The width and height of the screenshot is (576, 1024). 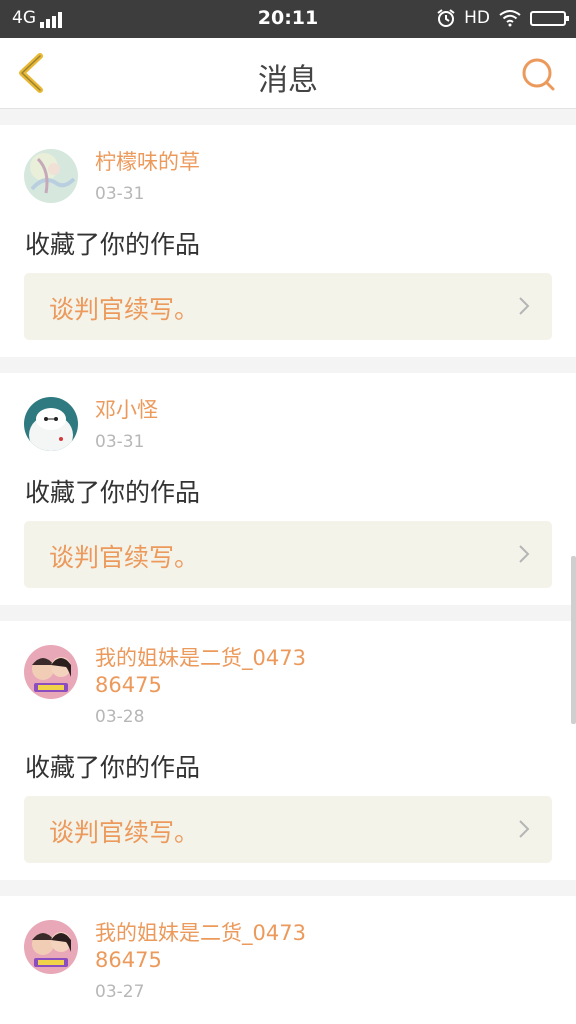 I want to click on search-button, so click(x=538, y=74).